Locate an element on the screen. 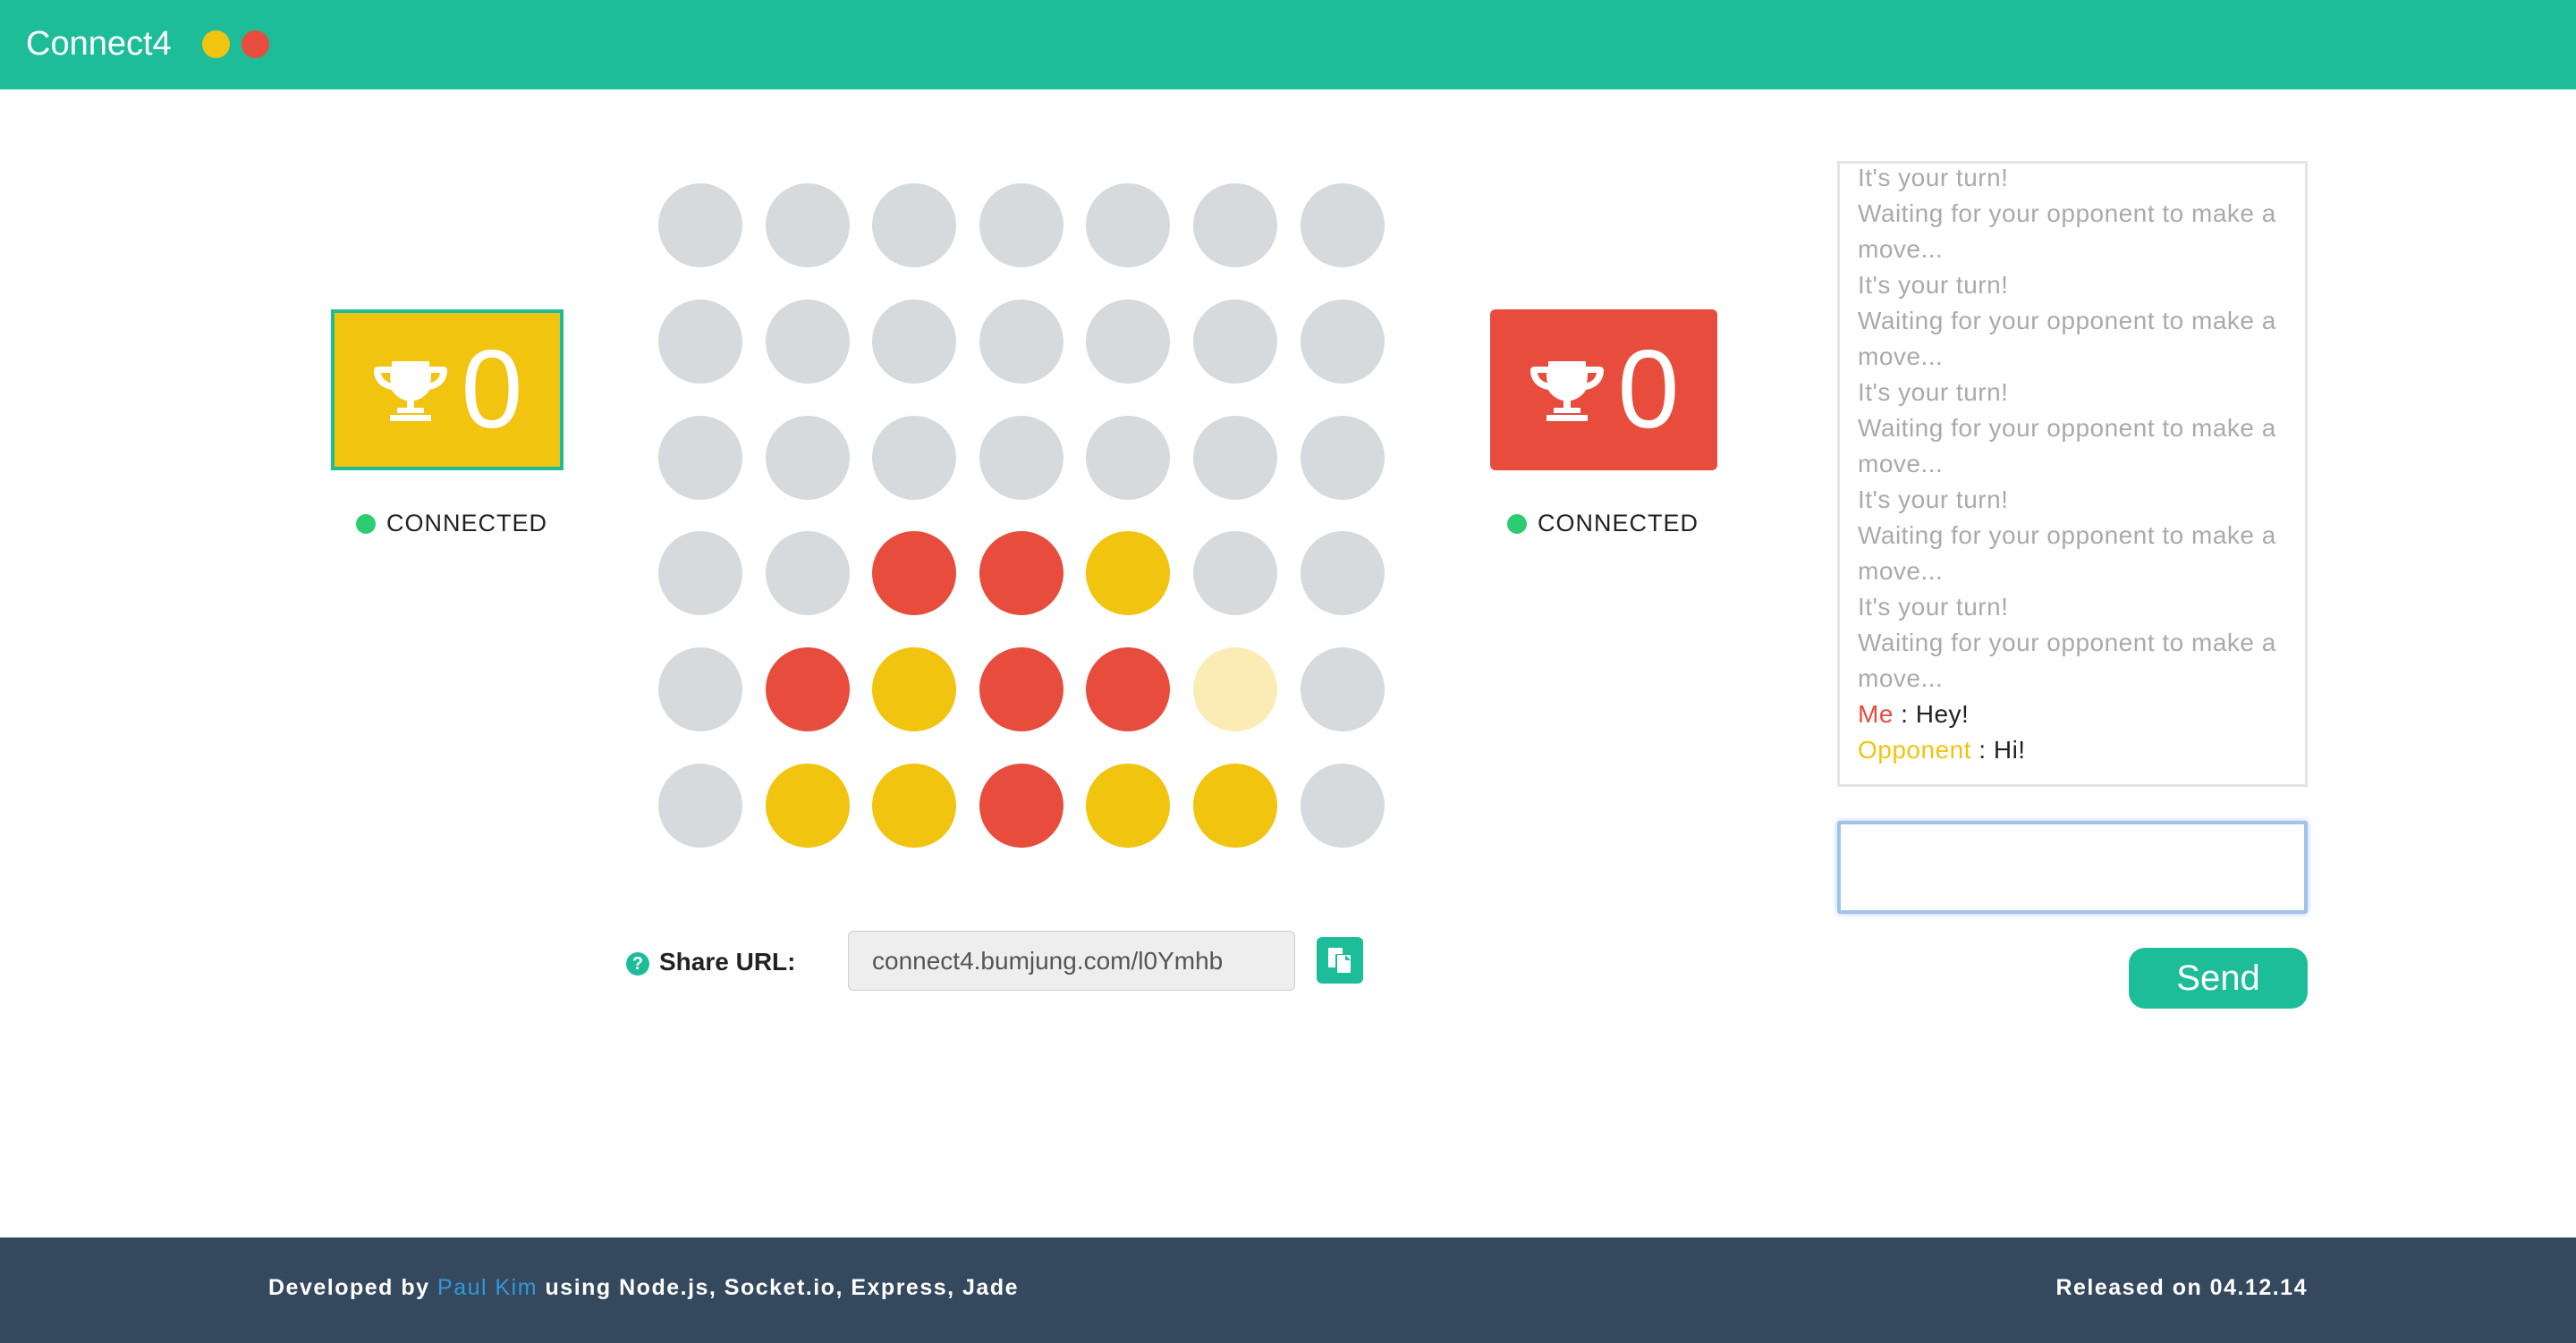  board-cell-r2-c6-empty is located at coordinates (1235, 342).